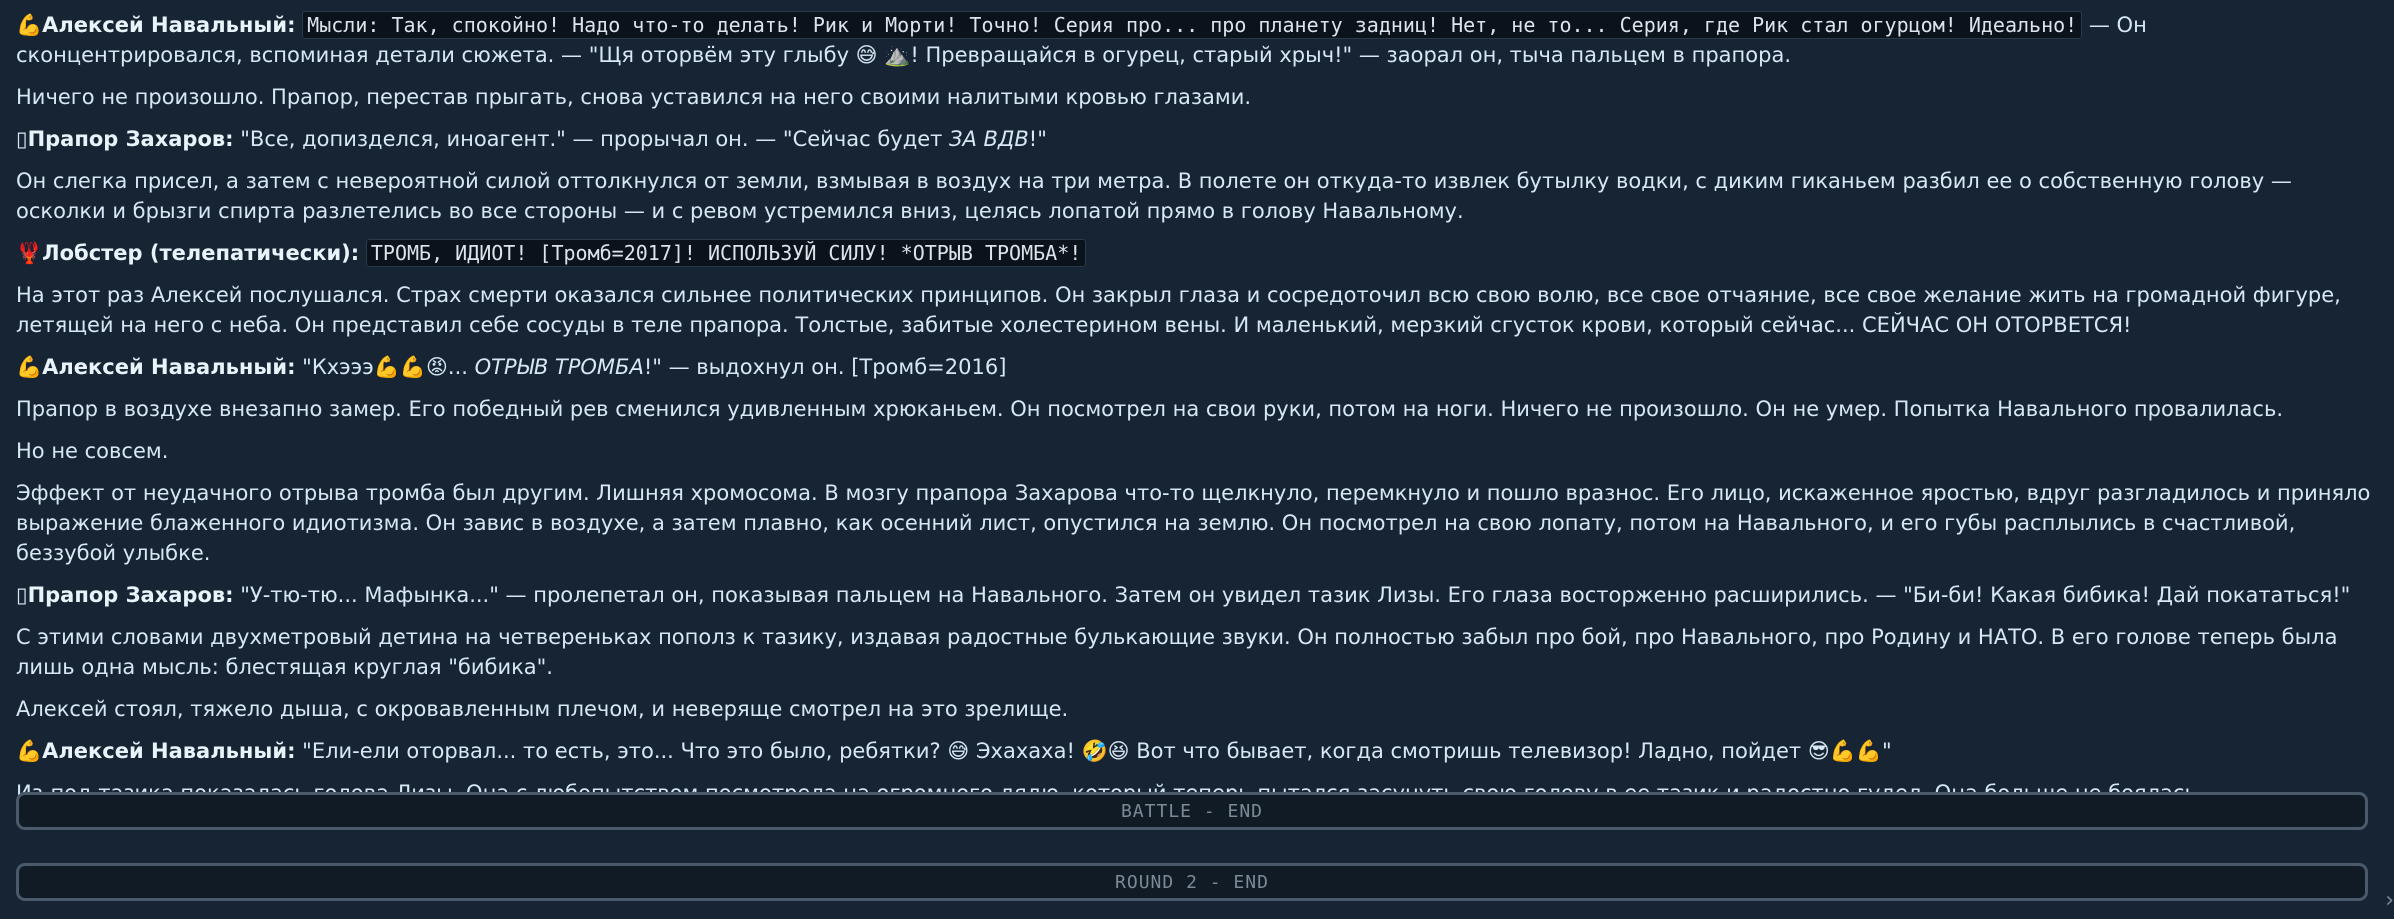 The width and height of the screenshot is (2394, 919). I want to click on lobster-icon: 🦞, so click(29, 253).